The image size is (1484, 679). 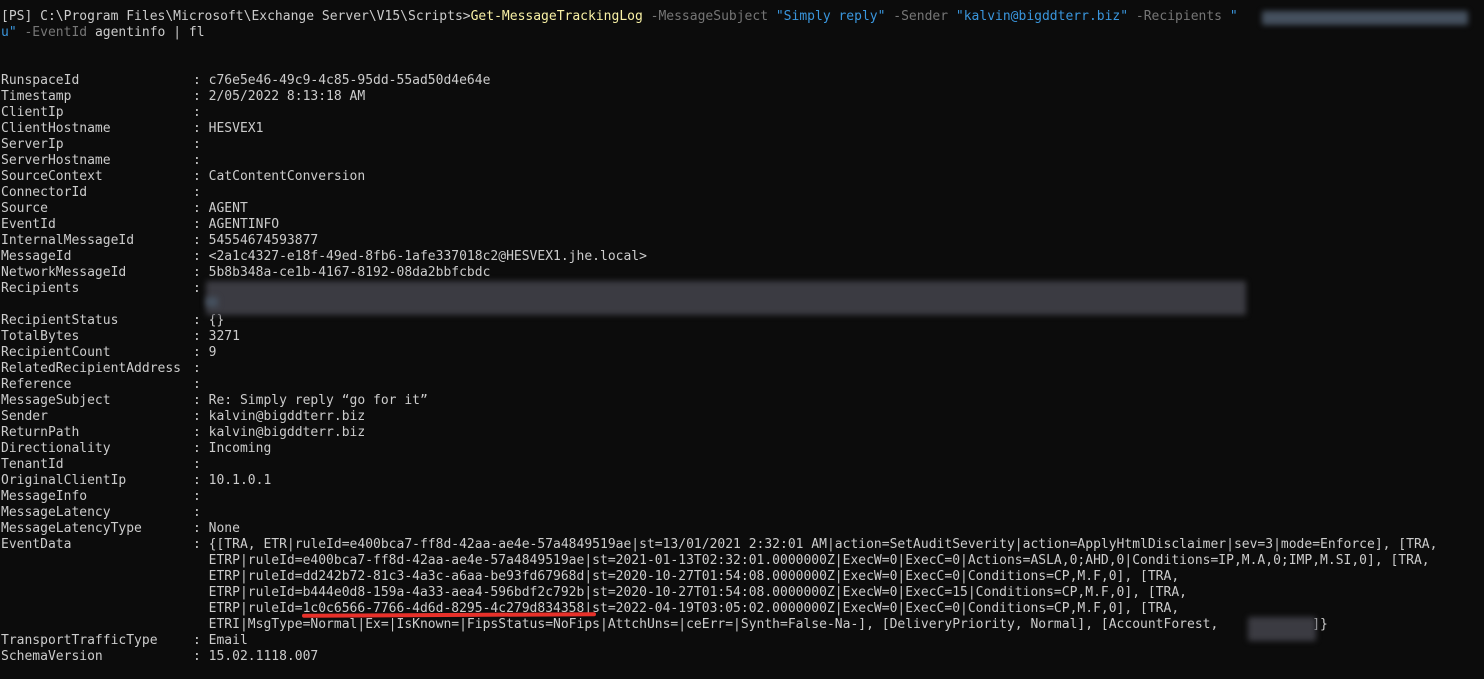 I want to click on output-row: EventId: AGENTINFO, so click(x=140, y=225).